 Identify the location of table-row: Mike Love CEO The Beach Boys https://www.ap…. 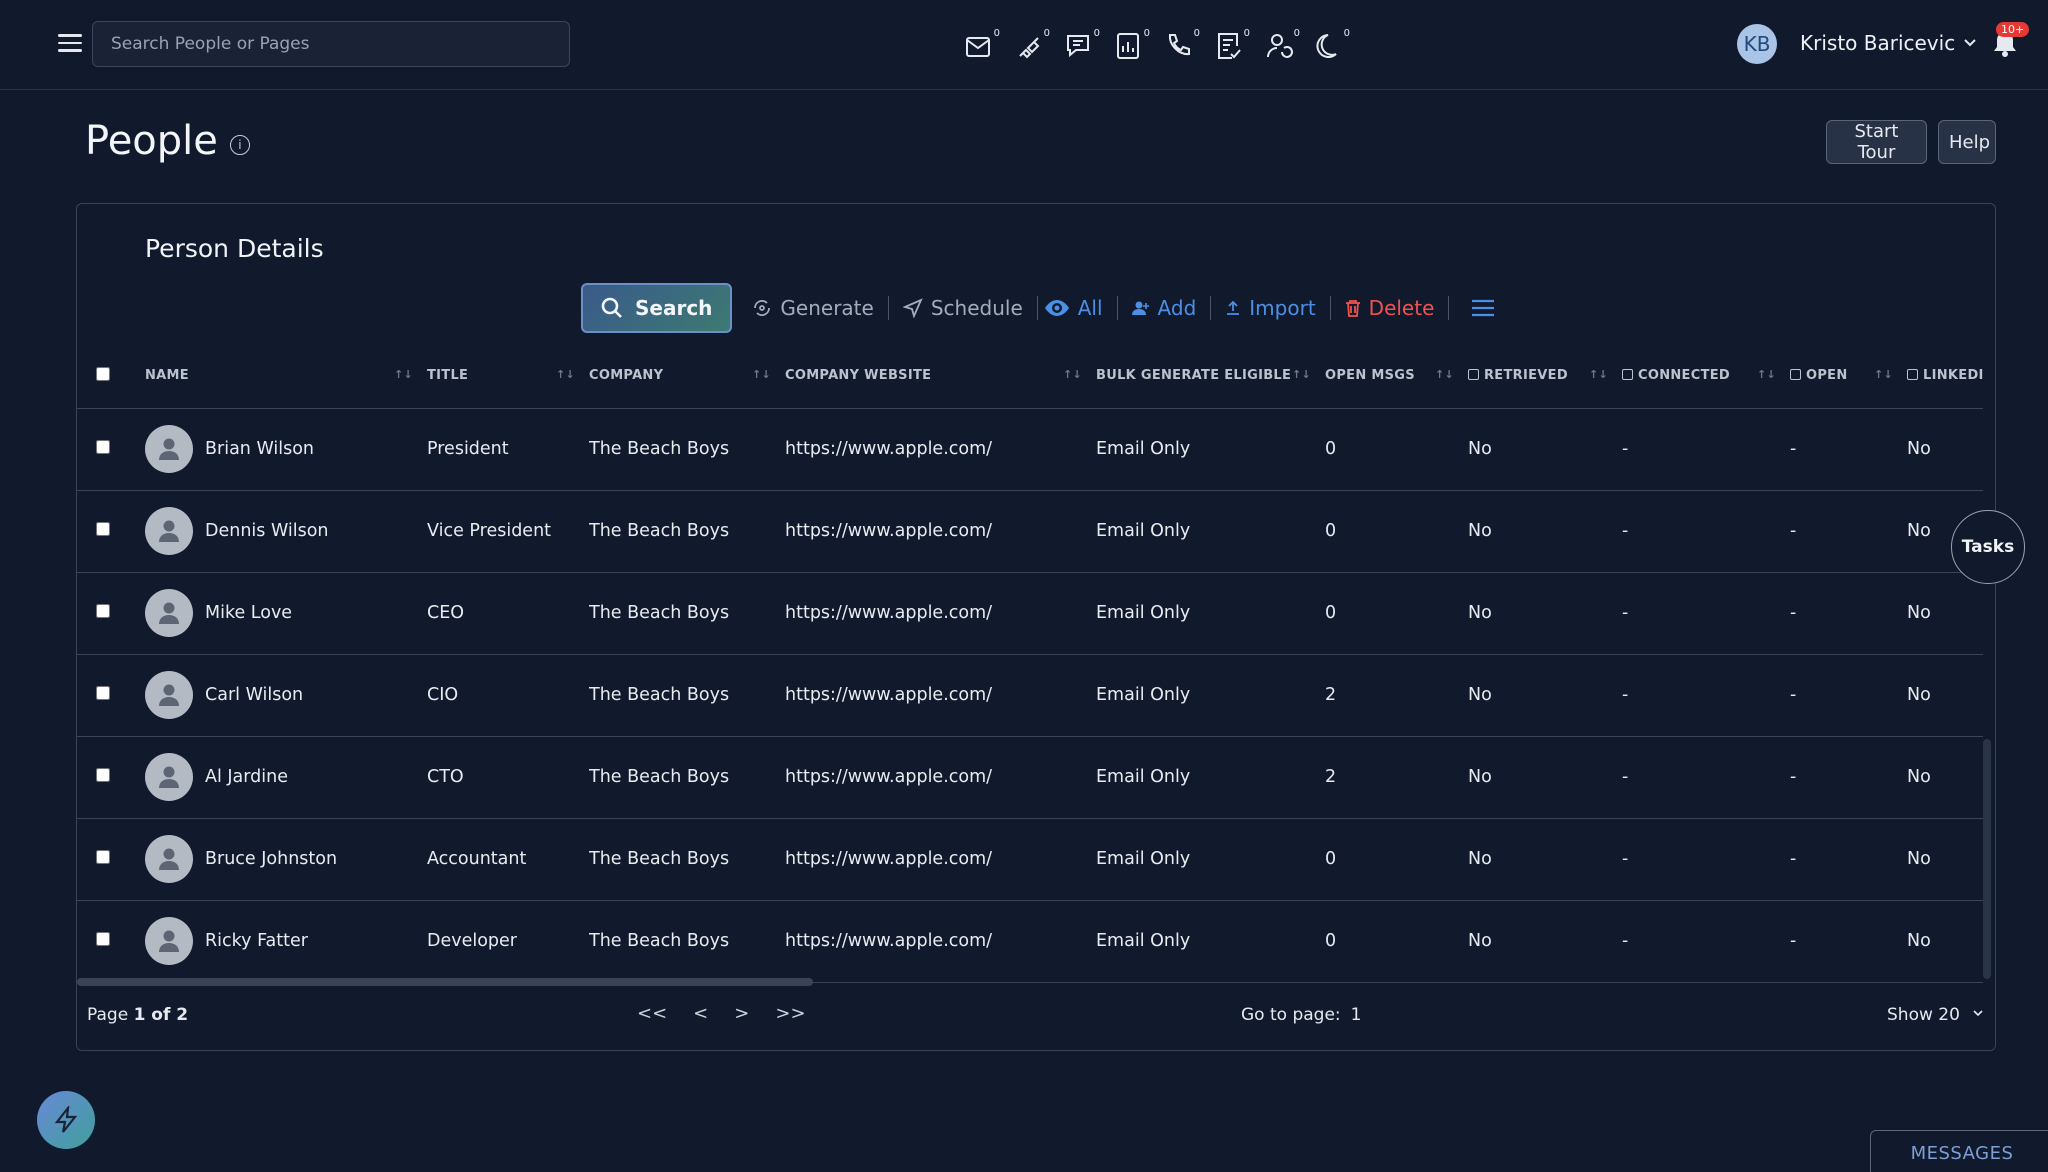
(1030, 613).